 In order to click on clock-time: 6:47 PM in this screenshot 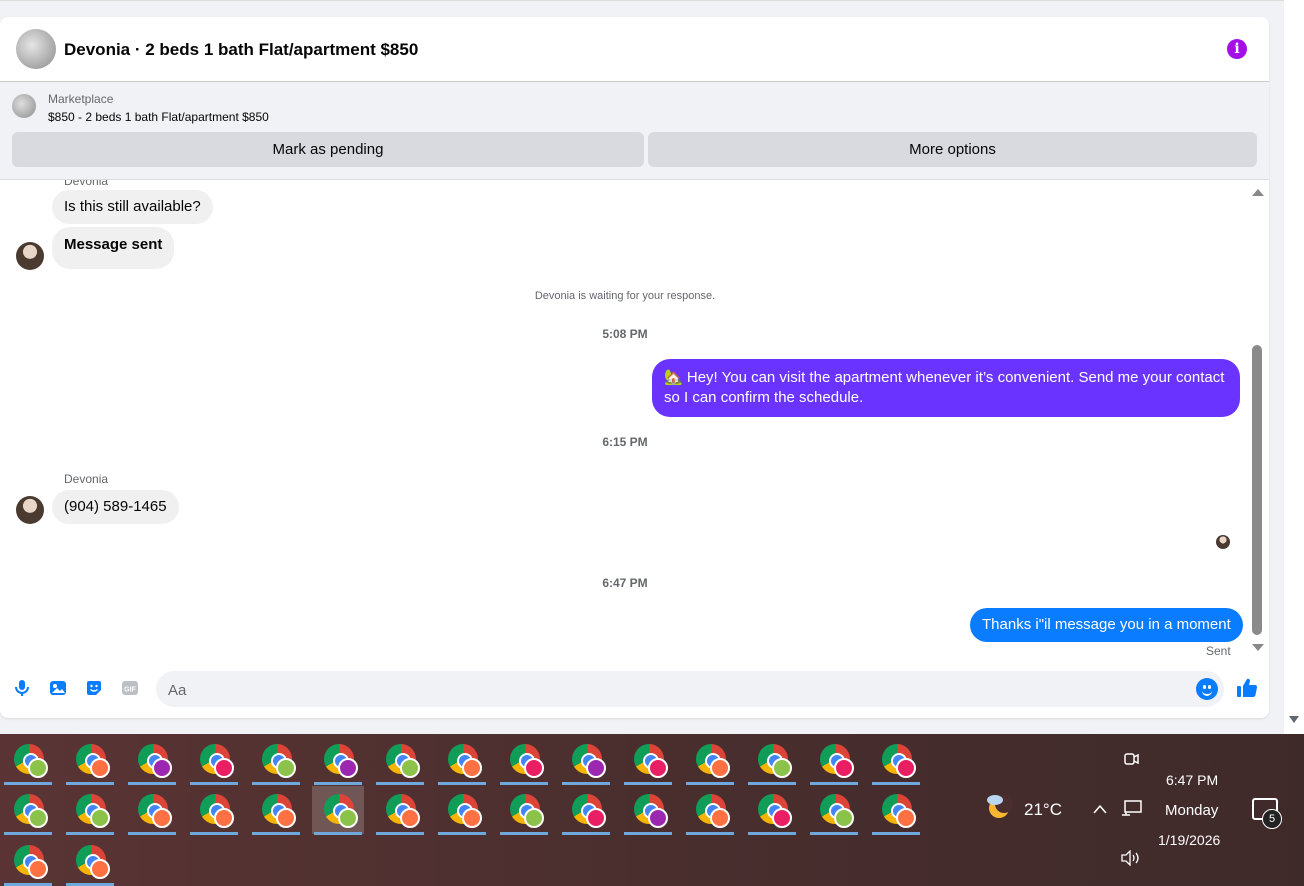, I will do `click(1192, 780)`.